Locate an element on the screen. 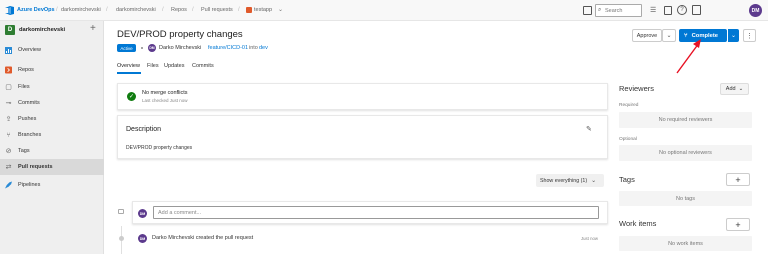  sidebar-item-label: Pipelines is located at coordinates (29, 185).